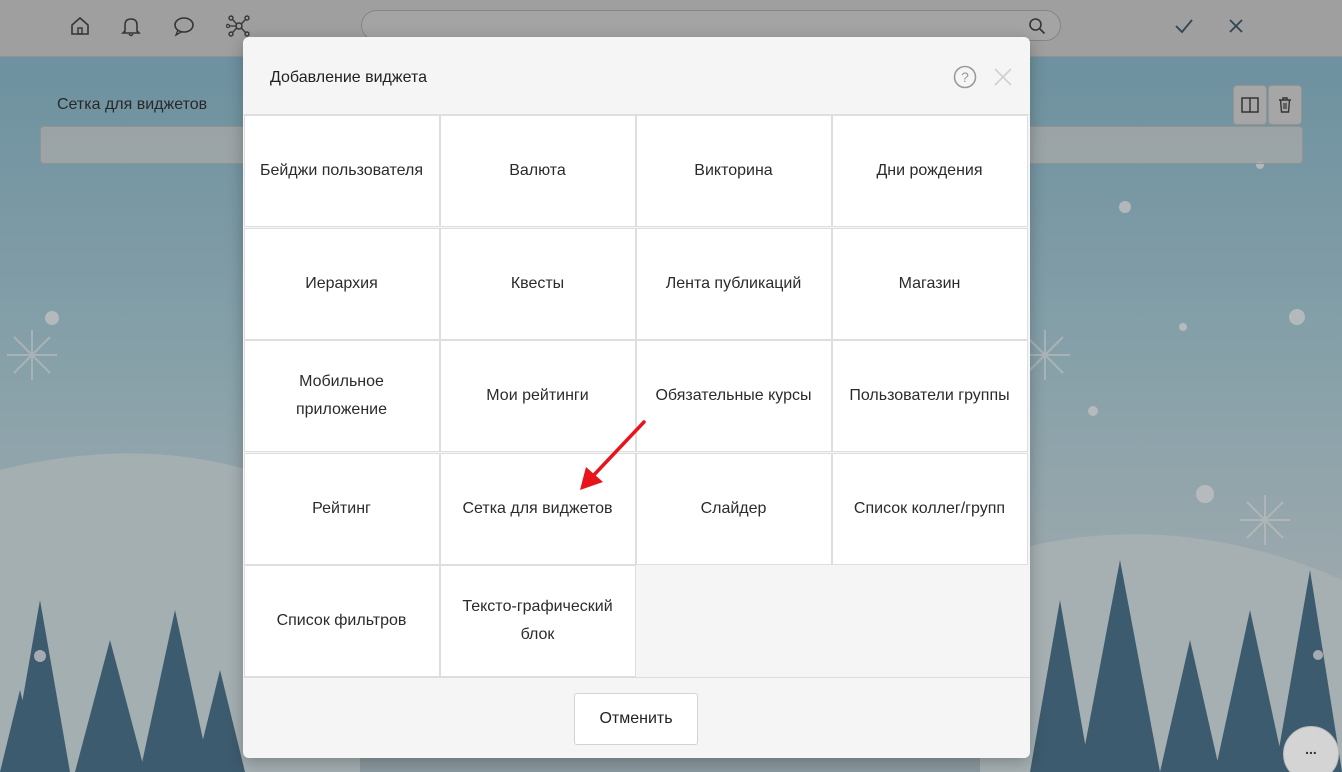  I want to click on help-icon: ?, so click(965, 77).